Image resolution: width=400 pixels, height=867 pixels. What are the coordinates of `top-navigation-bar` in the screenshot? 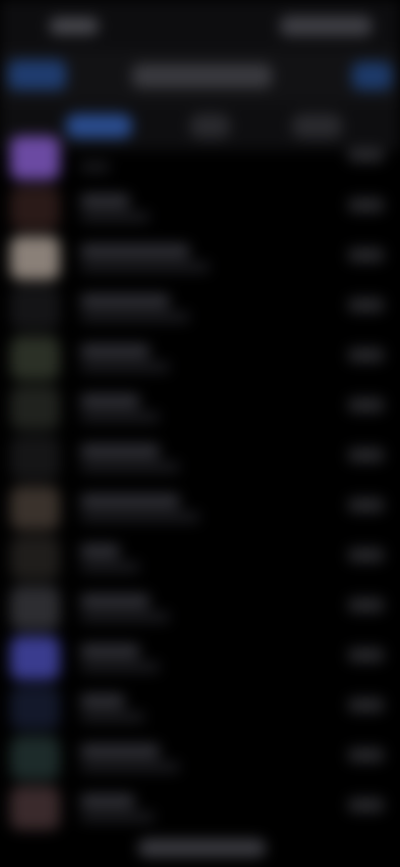 It's located at (200, 76).